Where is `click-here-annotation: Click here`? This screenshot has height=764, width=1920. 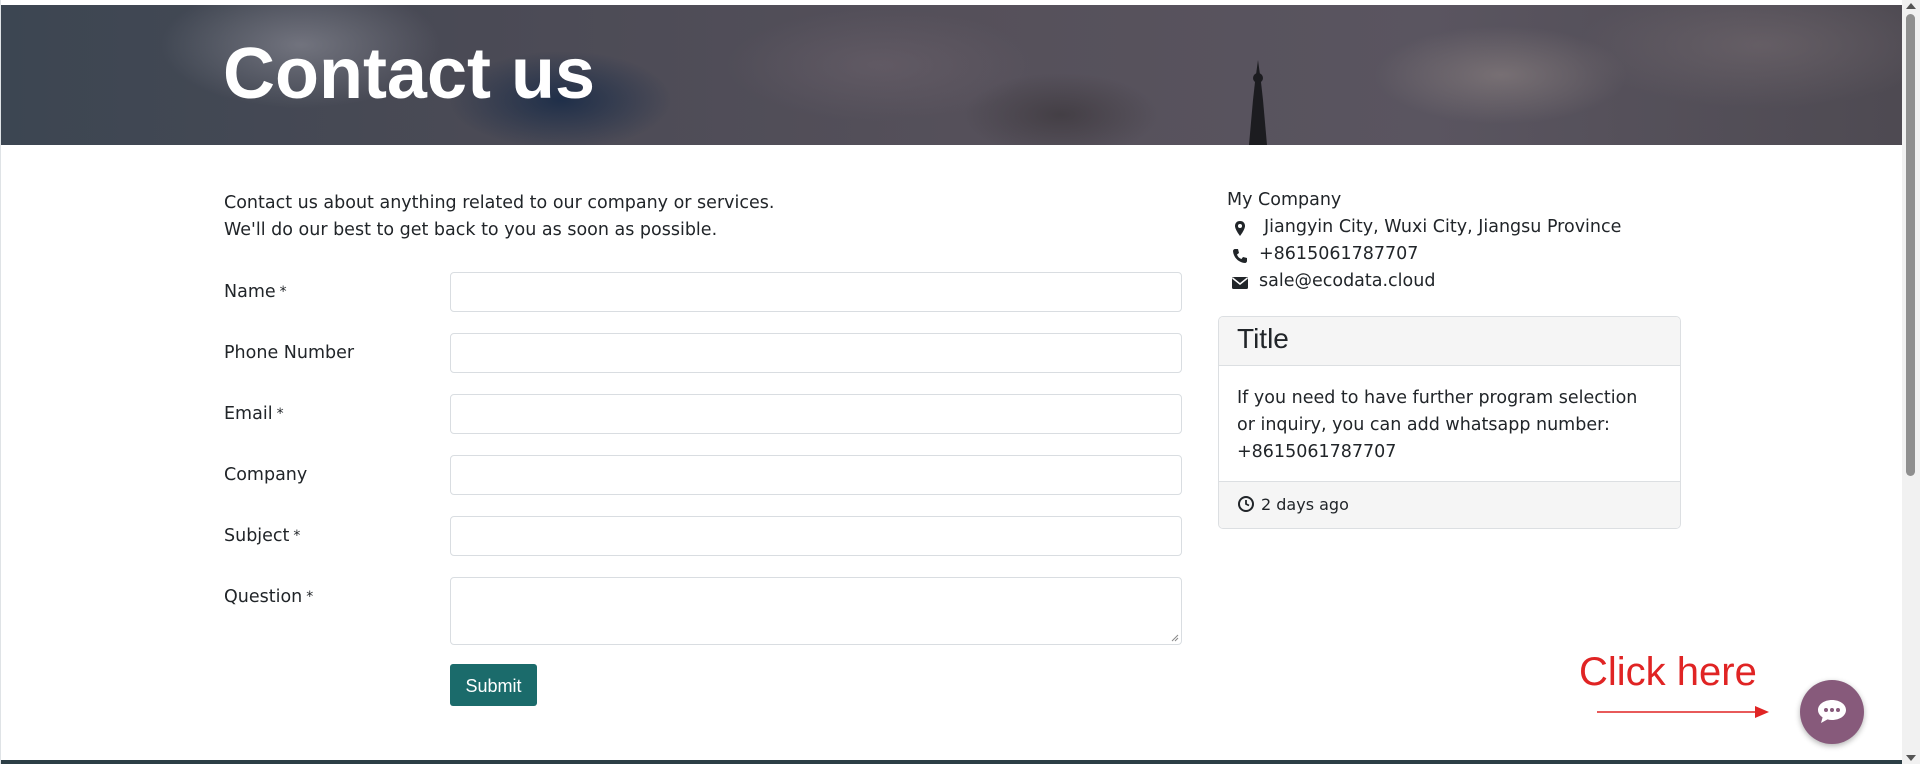
click-here-annotation: Click here is located at coordinates (1668, 672).